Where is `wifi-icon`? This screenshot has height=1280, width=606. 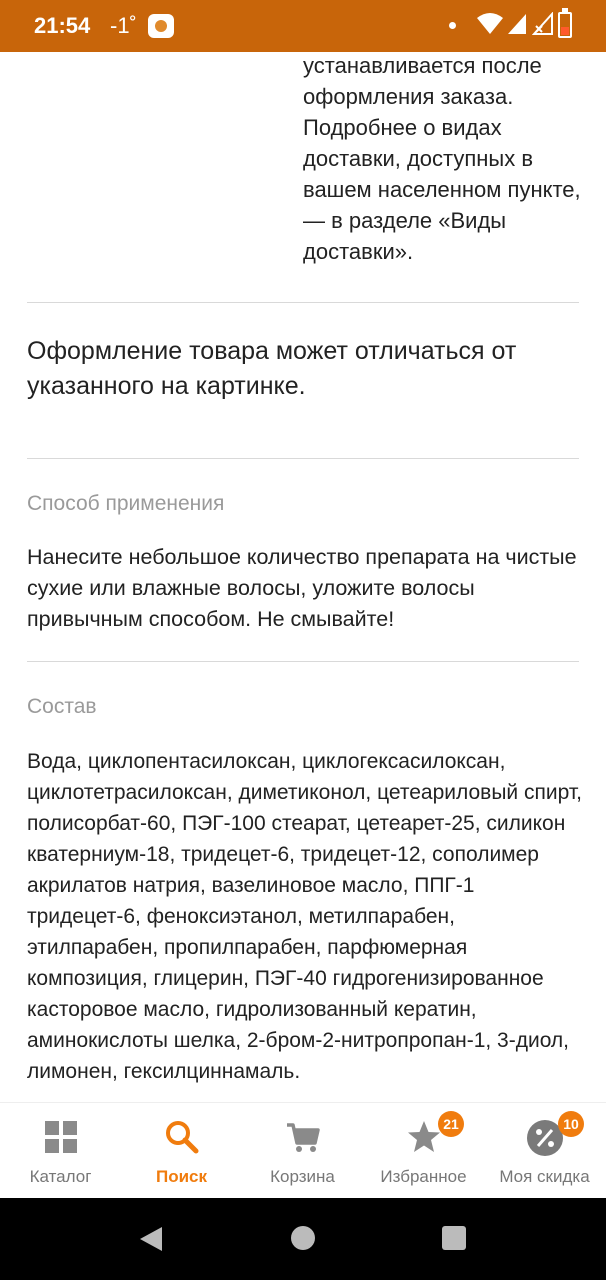 wifi-icon is located at coordinates (490, 23).